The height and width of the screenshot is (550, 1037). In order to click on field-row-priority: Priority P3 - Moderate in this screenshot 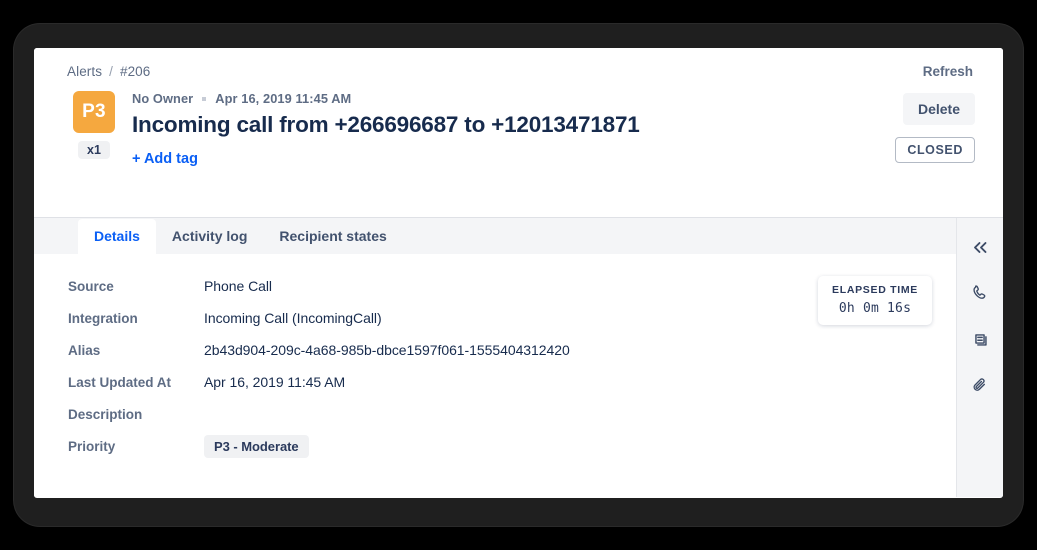, I will do `click(512, 452)`.